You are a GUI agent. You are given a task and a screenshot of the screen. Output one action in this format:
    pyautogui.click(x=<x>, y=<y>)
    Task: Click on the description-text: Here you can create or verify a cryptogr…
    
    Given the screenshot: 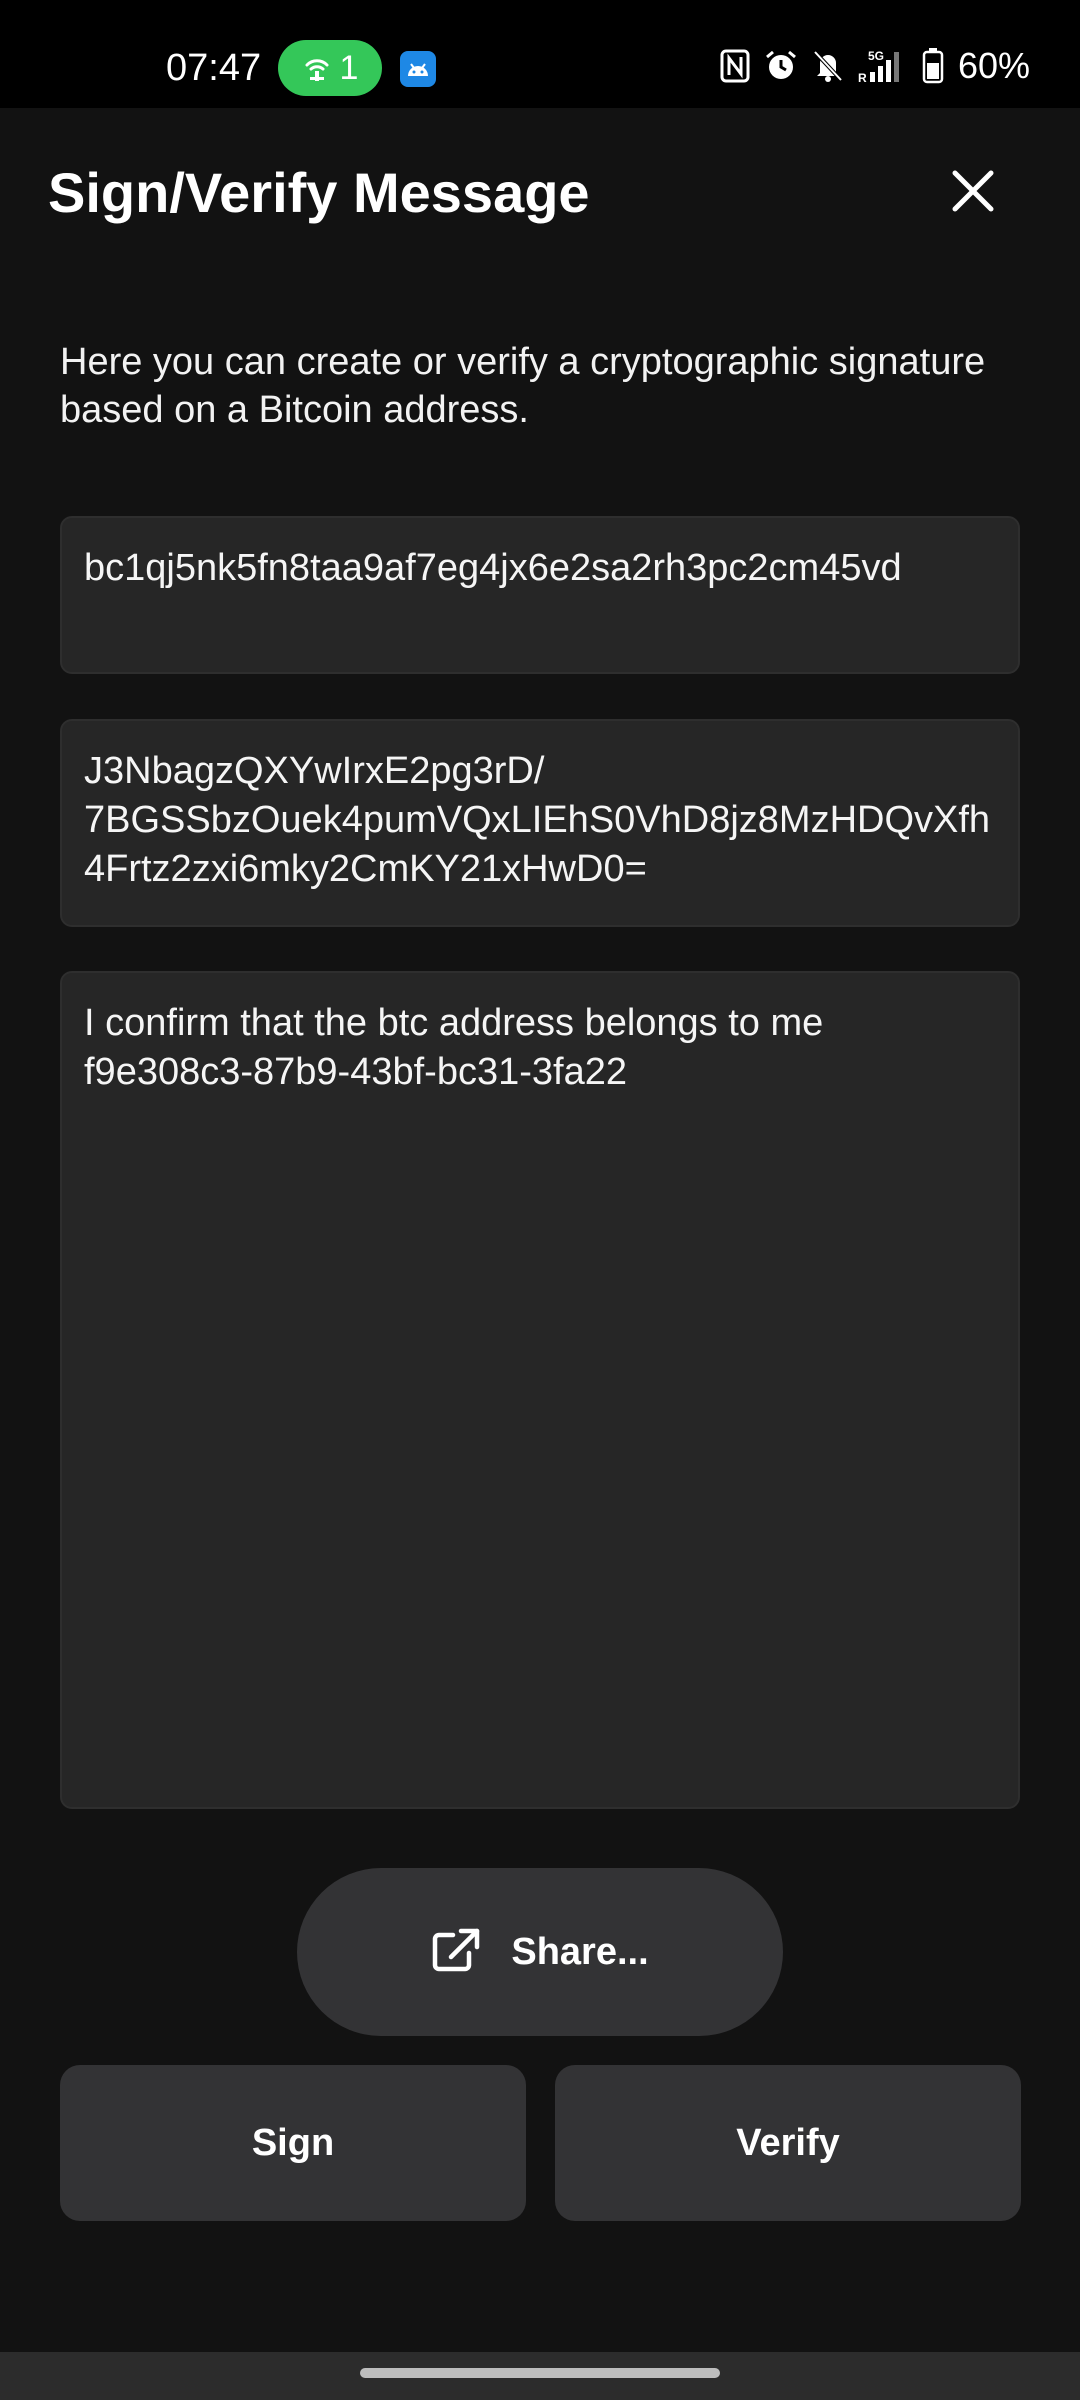 What is the action you would take?
    pyautogui.click(x=523, y=386)
    